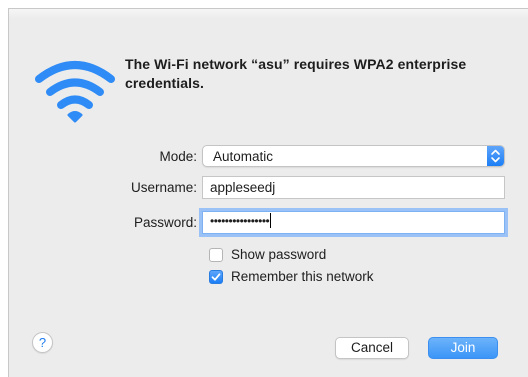  What do you see at coordinates (353, 187) in the screenshot?
I see `username-field: appleseedj` at bounding box center [353, 187].